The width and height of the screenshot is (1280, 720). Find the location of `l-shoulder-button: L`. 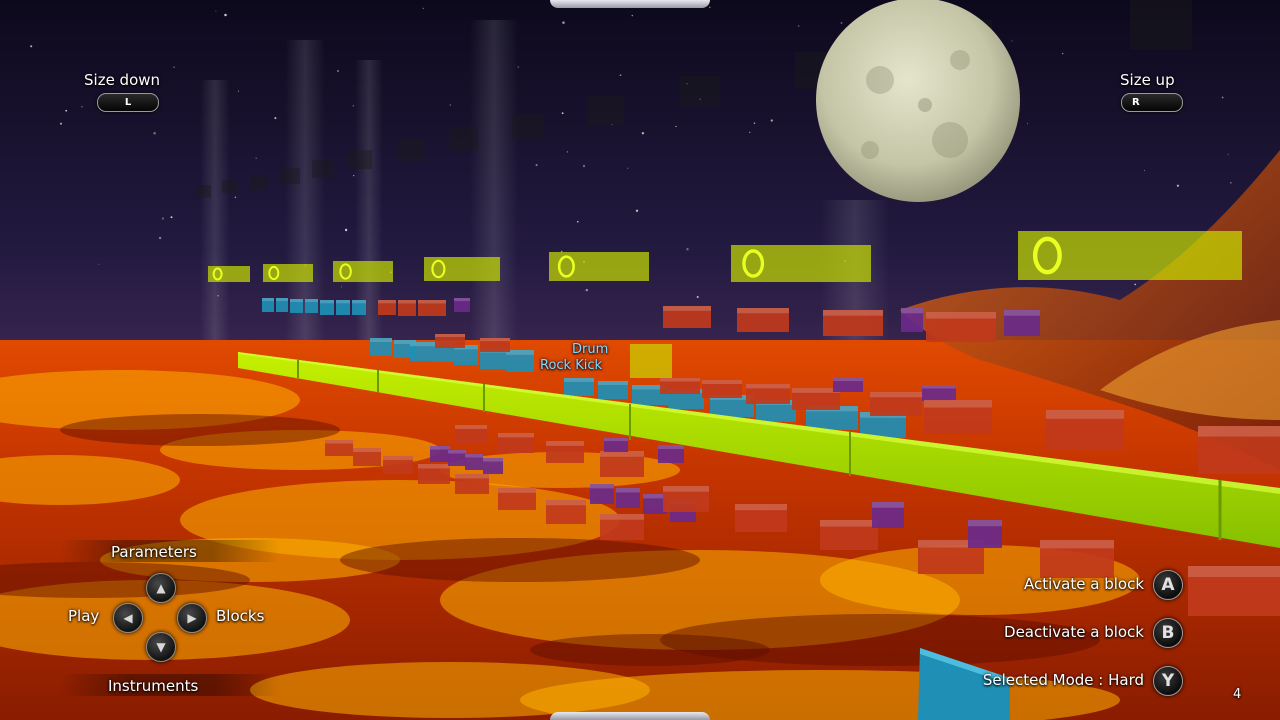

l-shoulder-button: L is located at coordinates (128, 102).